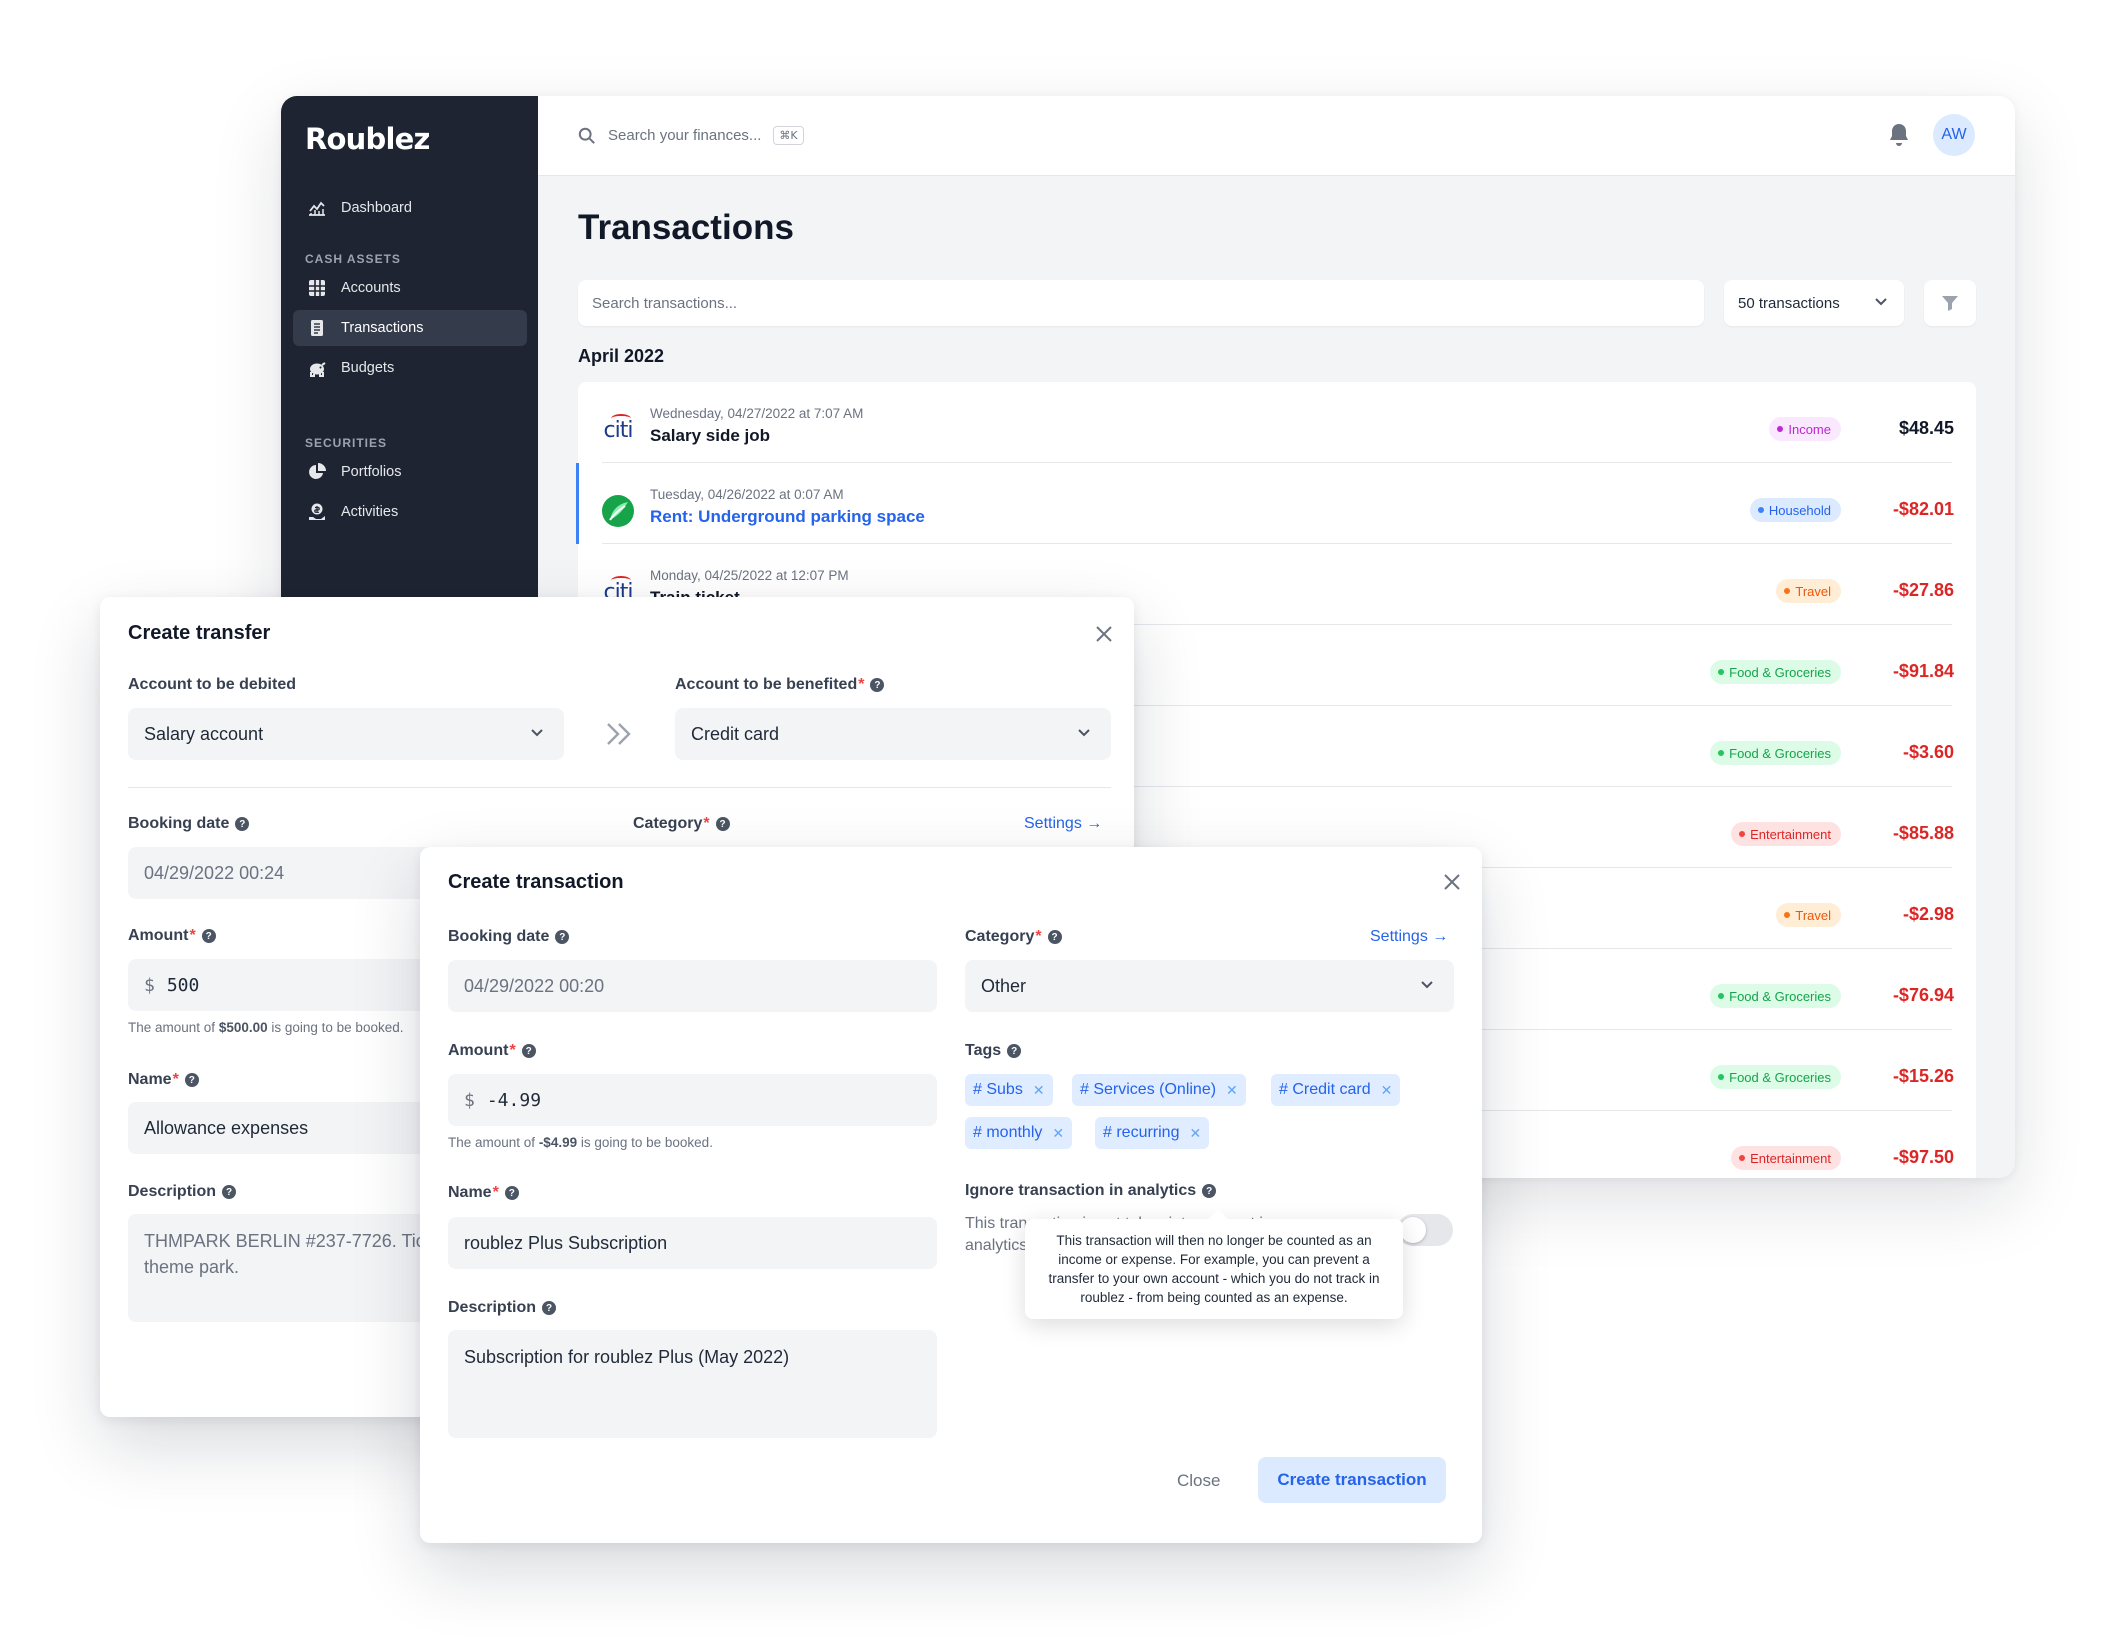 The height and width of the screenshot is (1647, 2108). What do you see at coordinates (1923, 833) in the screenshot?
I see `transaction-amount: -$85.88` at bounding box center [1923, 833].